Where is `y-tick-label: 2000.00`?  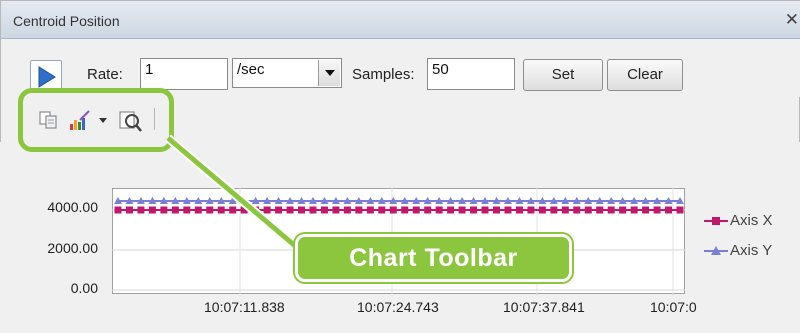
y-tick-label: 2000.00 is located at coordinates (72, 248).